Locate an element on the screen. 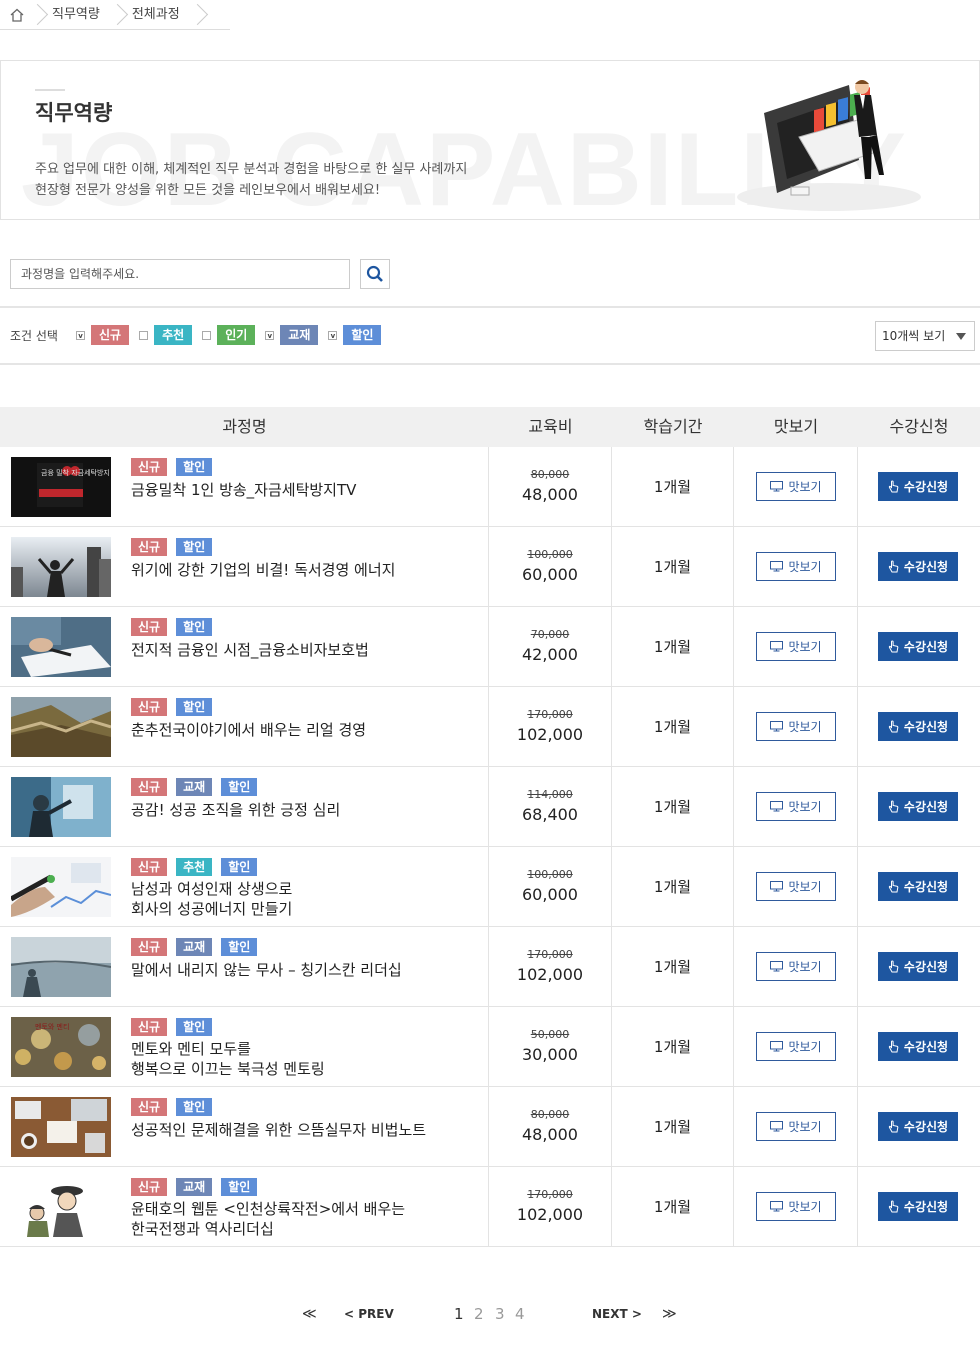 This screenshot has height=1360, width=980. course-title: 남성과 여성인재 상생으로 회사의 성공에너지 만들기 is located at coordinates (306, 899).